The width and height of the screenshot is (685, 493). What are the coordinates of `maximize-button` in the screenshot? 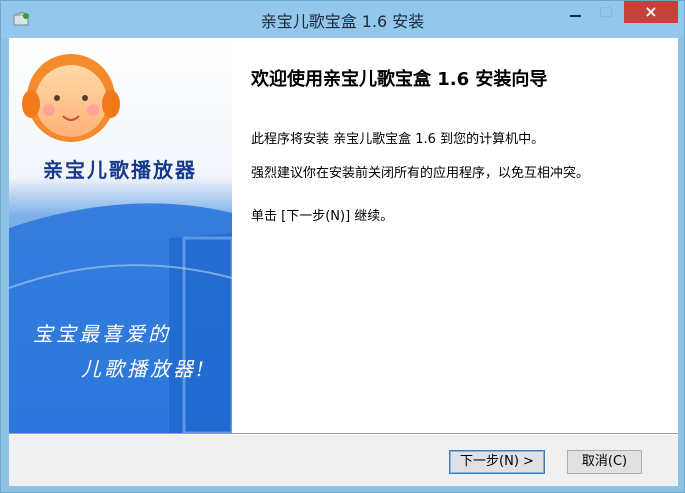 It's located at (605, 12).